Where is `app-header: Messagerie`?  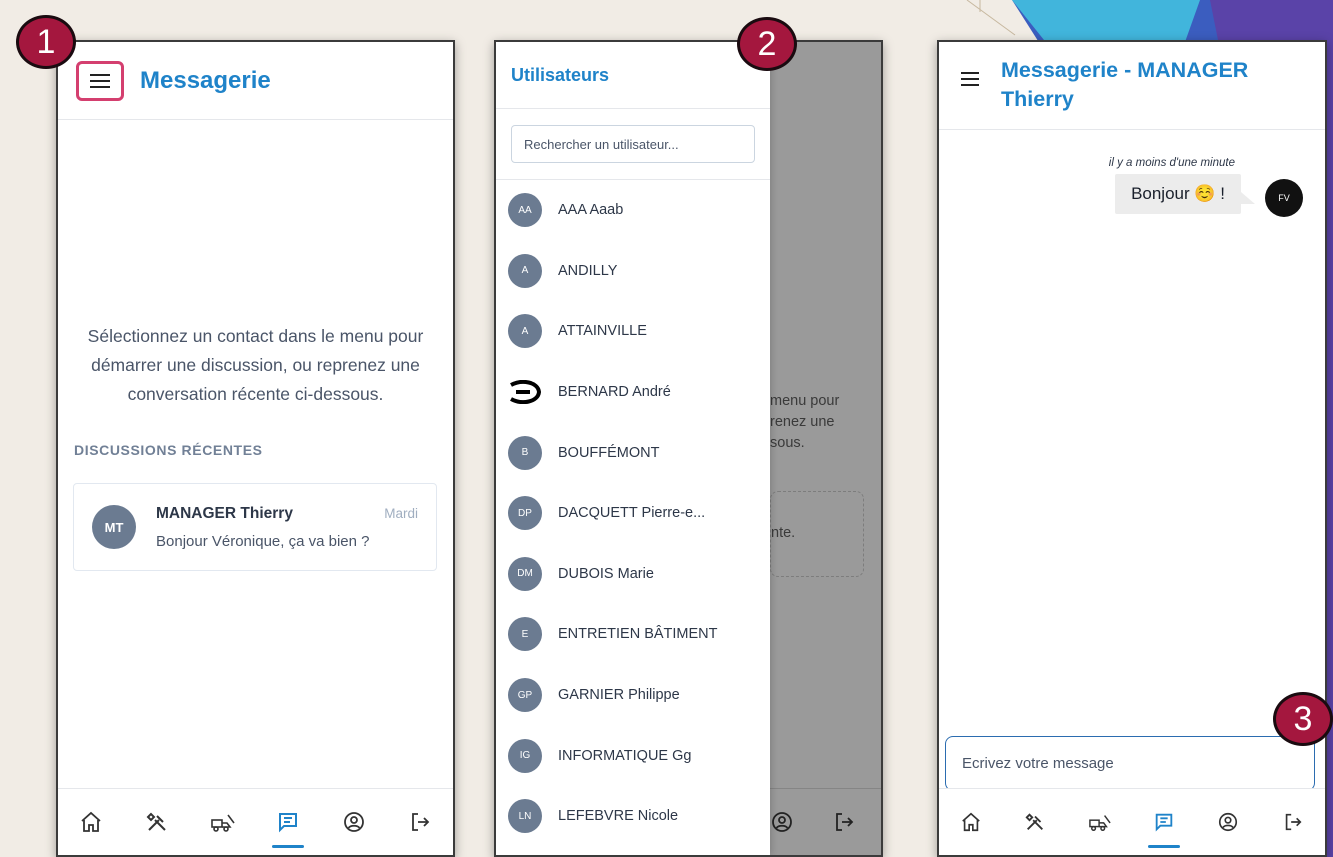
app-header: Messagerie is located at coordinates (255, 81).